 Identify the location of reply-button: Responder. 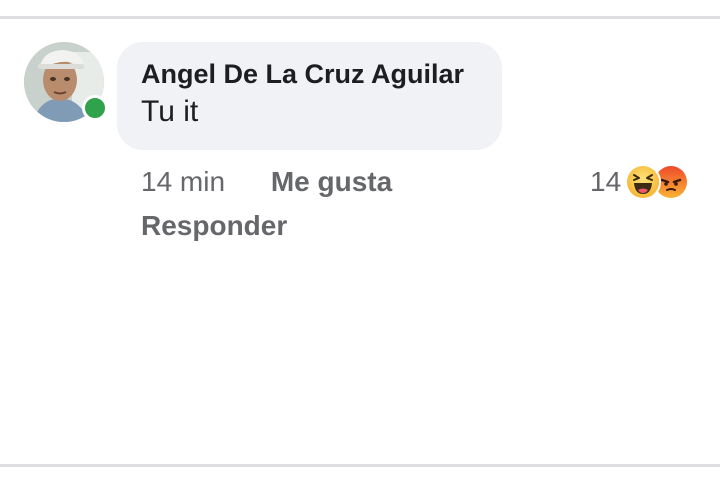
(214, 226).